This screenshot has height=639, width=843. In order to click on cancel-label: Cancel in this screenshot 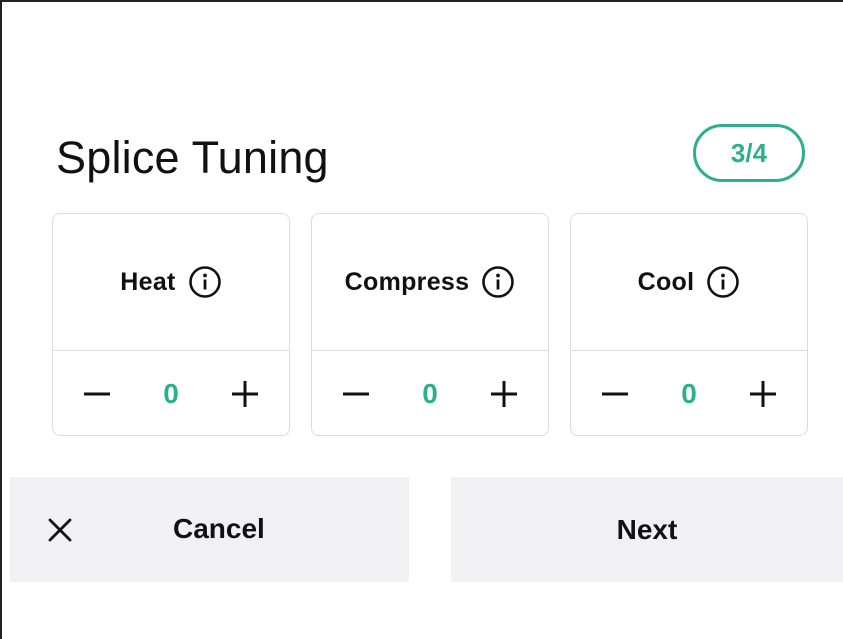, I will do `click(219, 528)`.